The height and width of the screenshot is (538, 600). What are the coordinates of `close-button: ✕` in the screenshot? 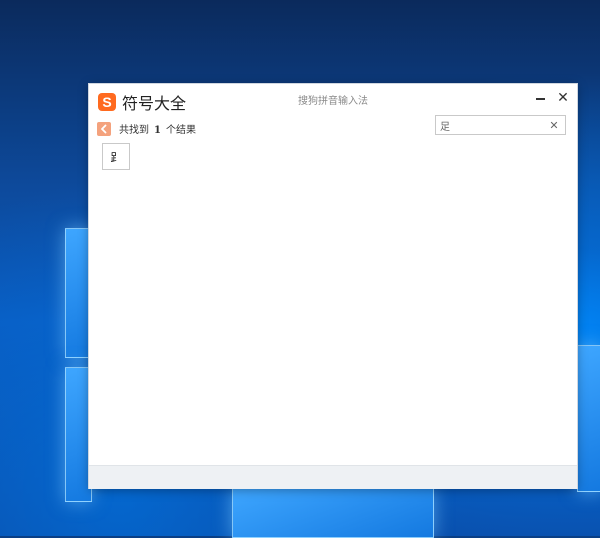 It's located at (563, 98).